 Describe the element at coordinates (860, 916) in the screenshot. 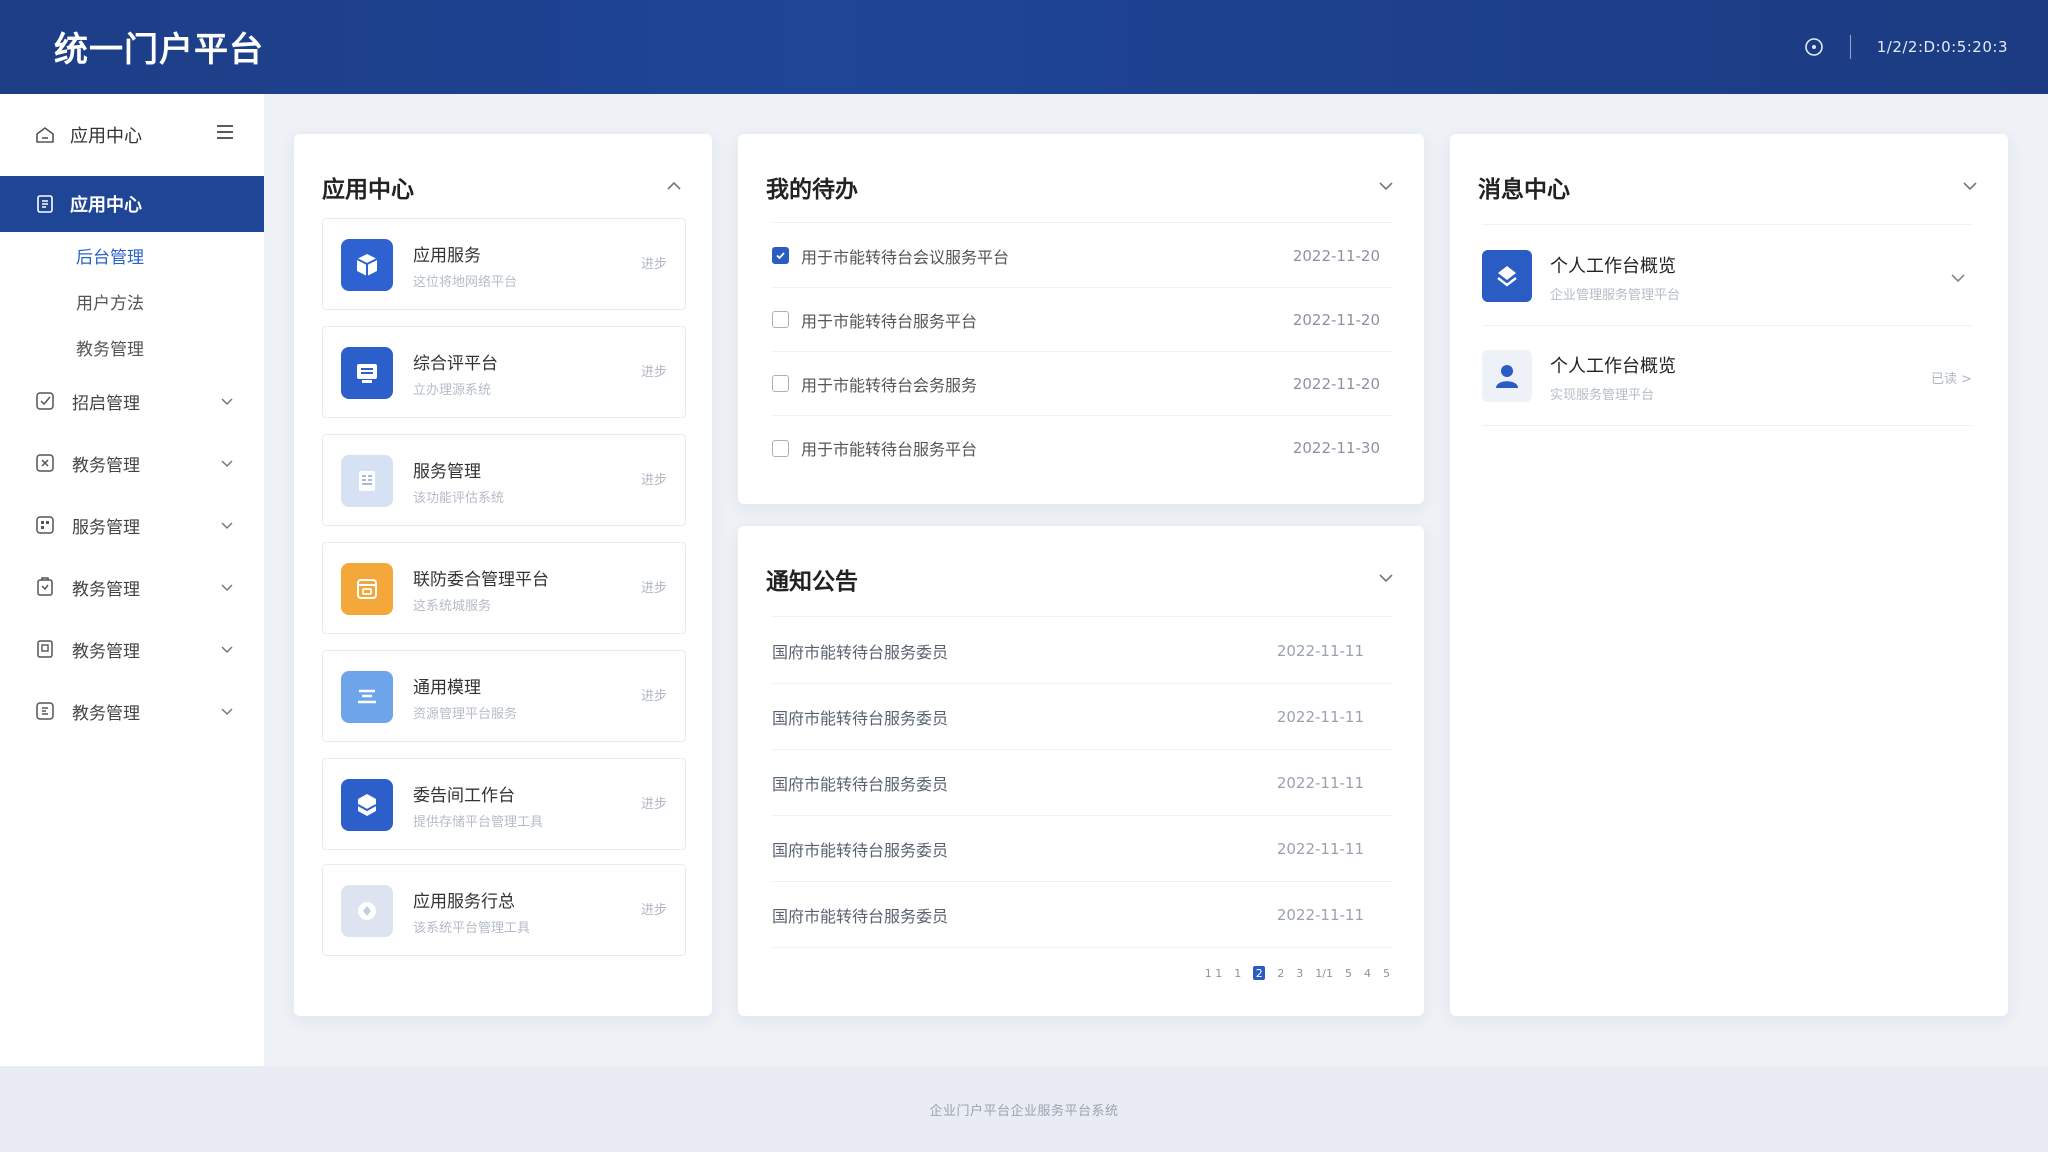

I see `notice-text: 国府市能转待台服务委员` at that location.